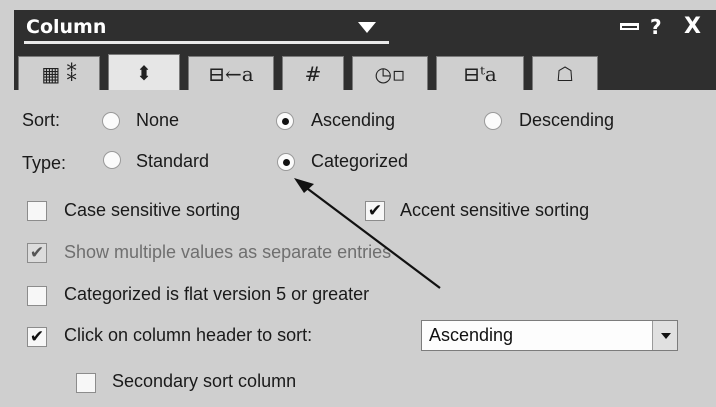 The height and width of the screenshot is (407, 716). What do you see at coordinates (367, 233) in the screenshot?
I see `annotation-arrow` at bounding box center [367, 233].